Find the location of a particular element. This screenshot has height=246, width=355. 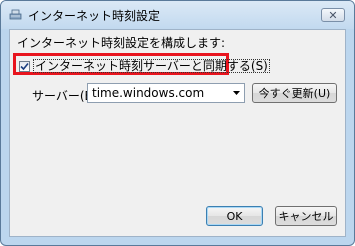

update-now-label: 今すぐ更新(U) is located at coordinates (294, 93).